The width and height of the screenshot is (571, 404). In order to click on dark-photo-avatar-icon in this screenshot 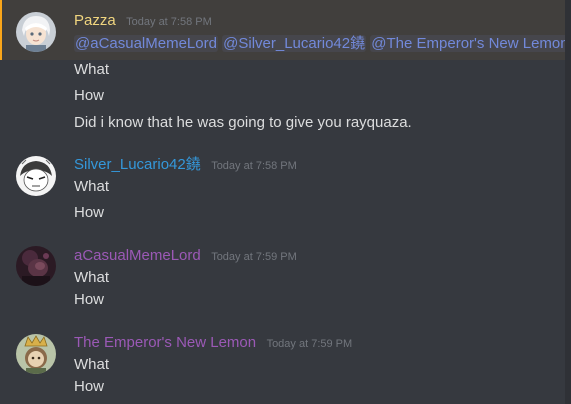, I will do `click(36, 266)`.